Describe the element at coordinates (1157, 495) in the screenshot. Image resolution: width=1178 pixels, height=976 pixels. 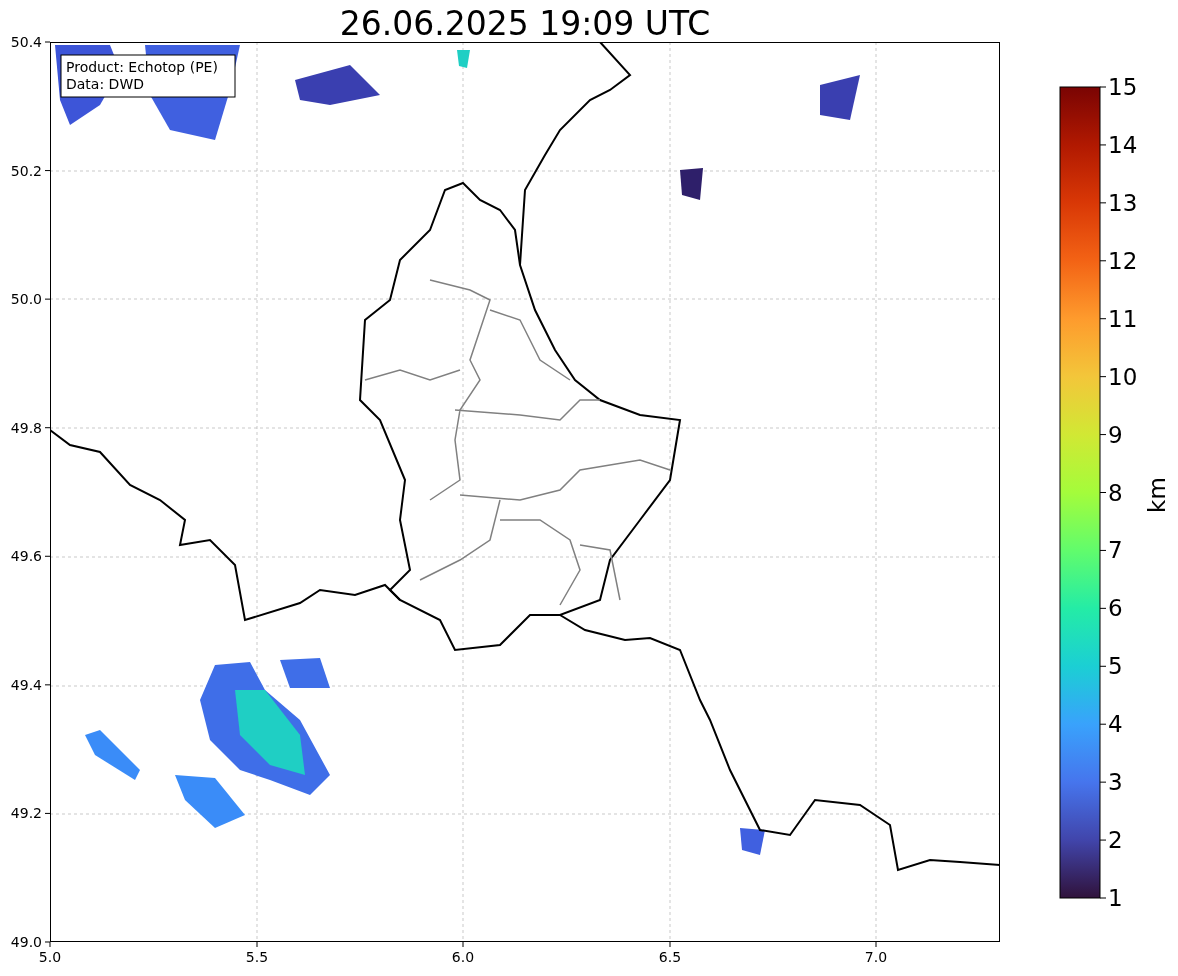
I see `colorbar-label: km` at that location.